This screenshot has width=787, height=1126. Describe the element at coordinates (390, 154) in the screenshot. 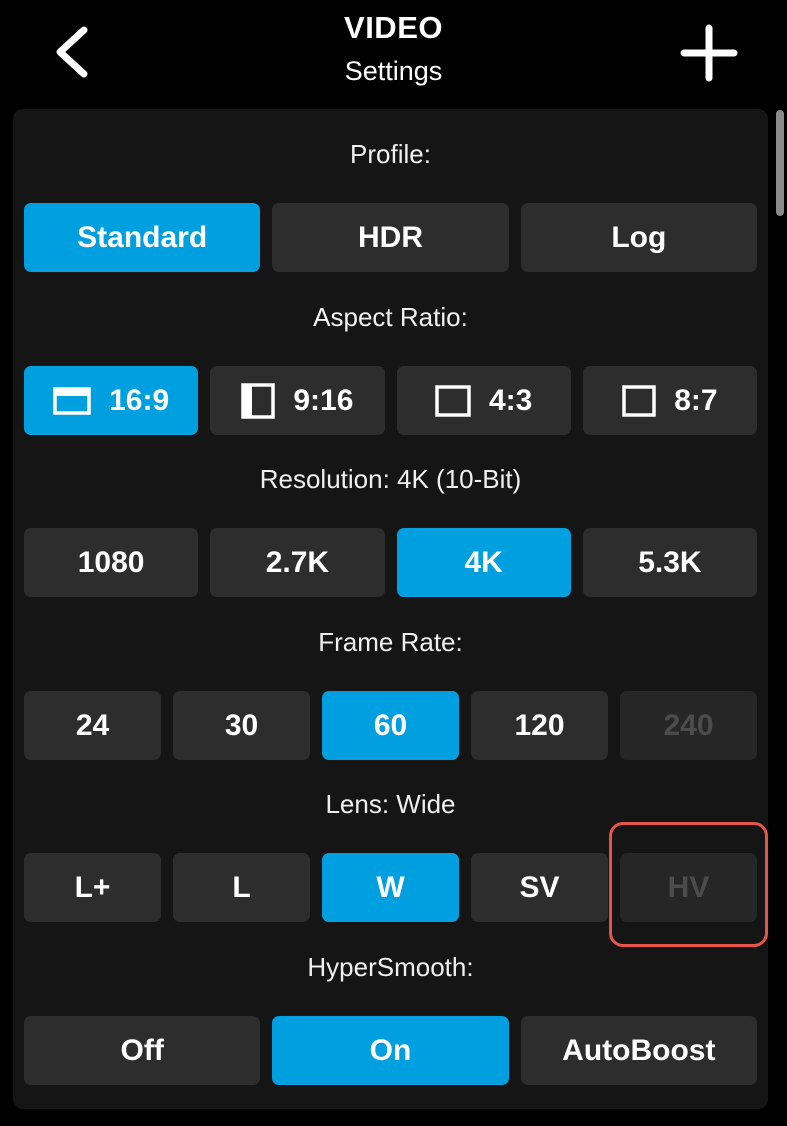

I see `profile-label: Profile:` at that location.